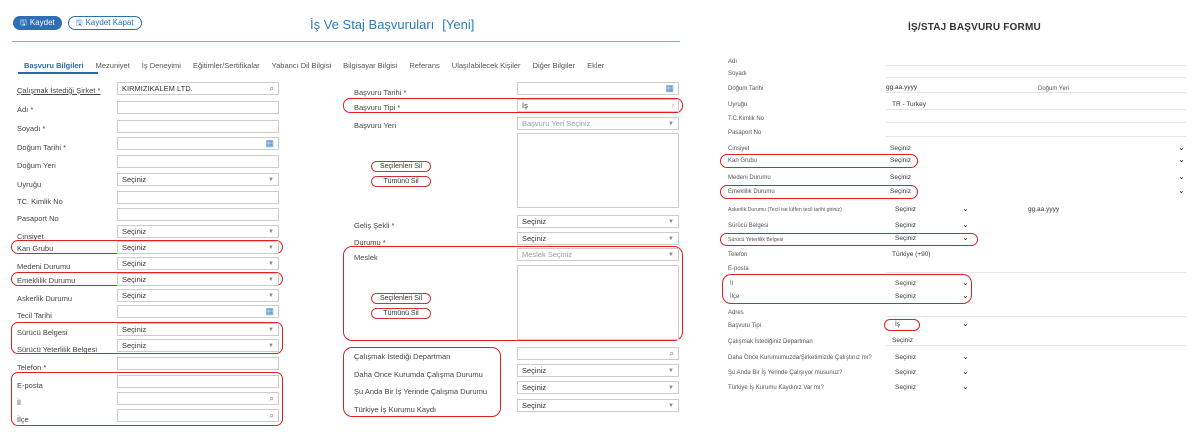 This screenshot has width=1204, height=440. Describe the element at coordinates (905, 372) in the screenshot. I see `r-su-anda-select: Seçiniz` at that location.